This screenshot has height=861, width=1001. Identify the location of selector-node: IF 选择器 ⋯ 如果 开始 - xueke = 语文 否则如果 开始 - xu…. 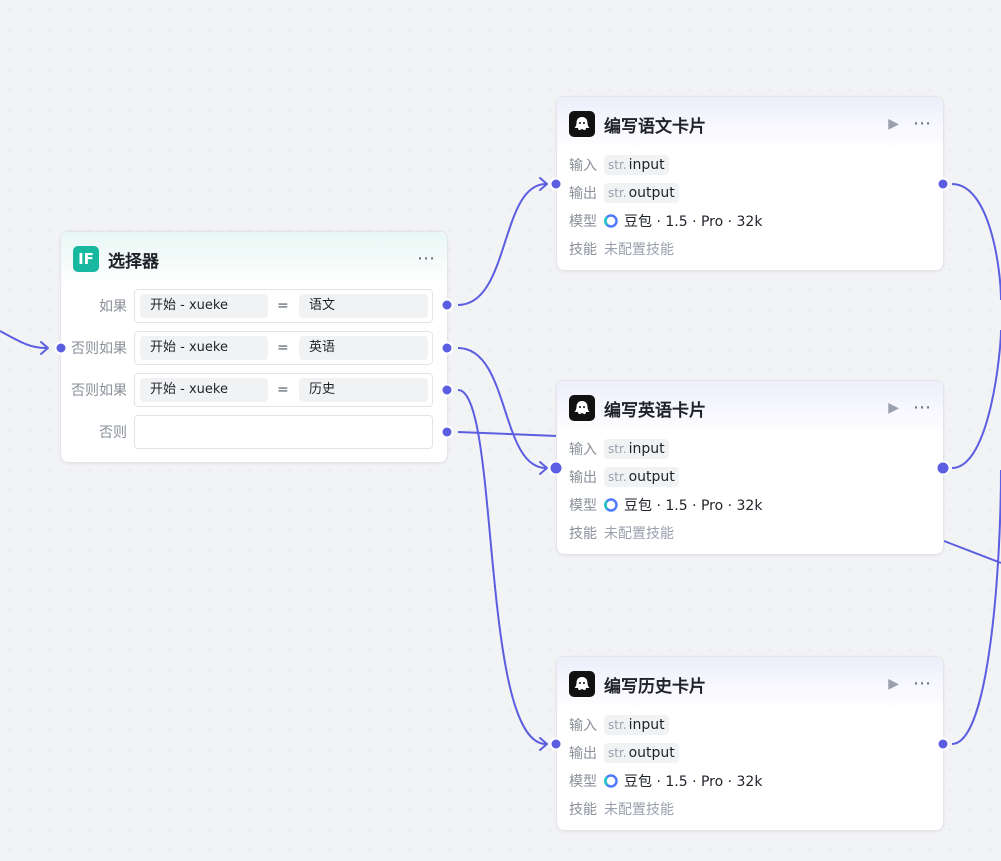
(254, 347).